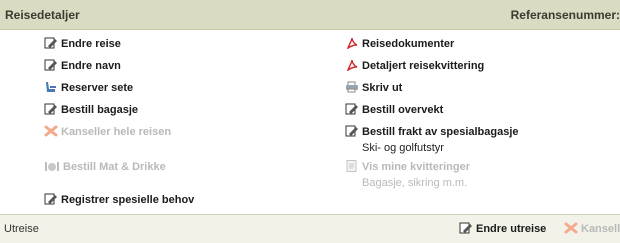  What do you see at coordinates (440, 132) in the screenshot?
I see `special-baggage-label: Bestill frakt av spesialbagasje` at bounding box center [440, 132].